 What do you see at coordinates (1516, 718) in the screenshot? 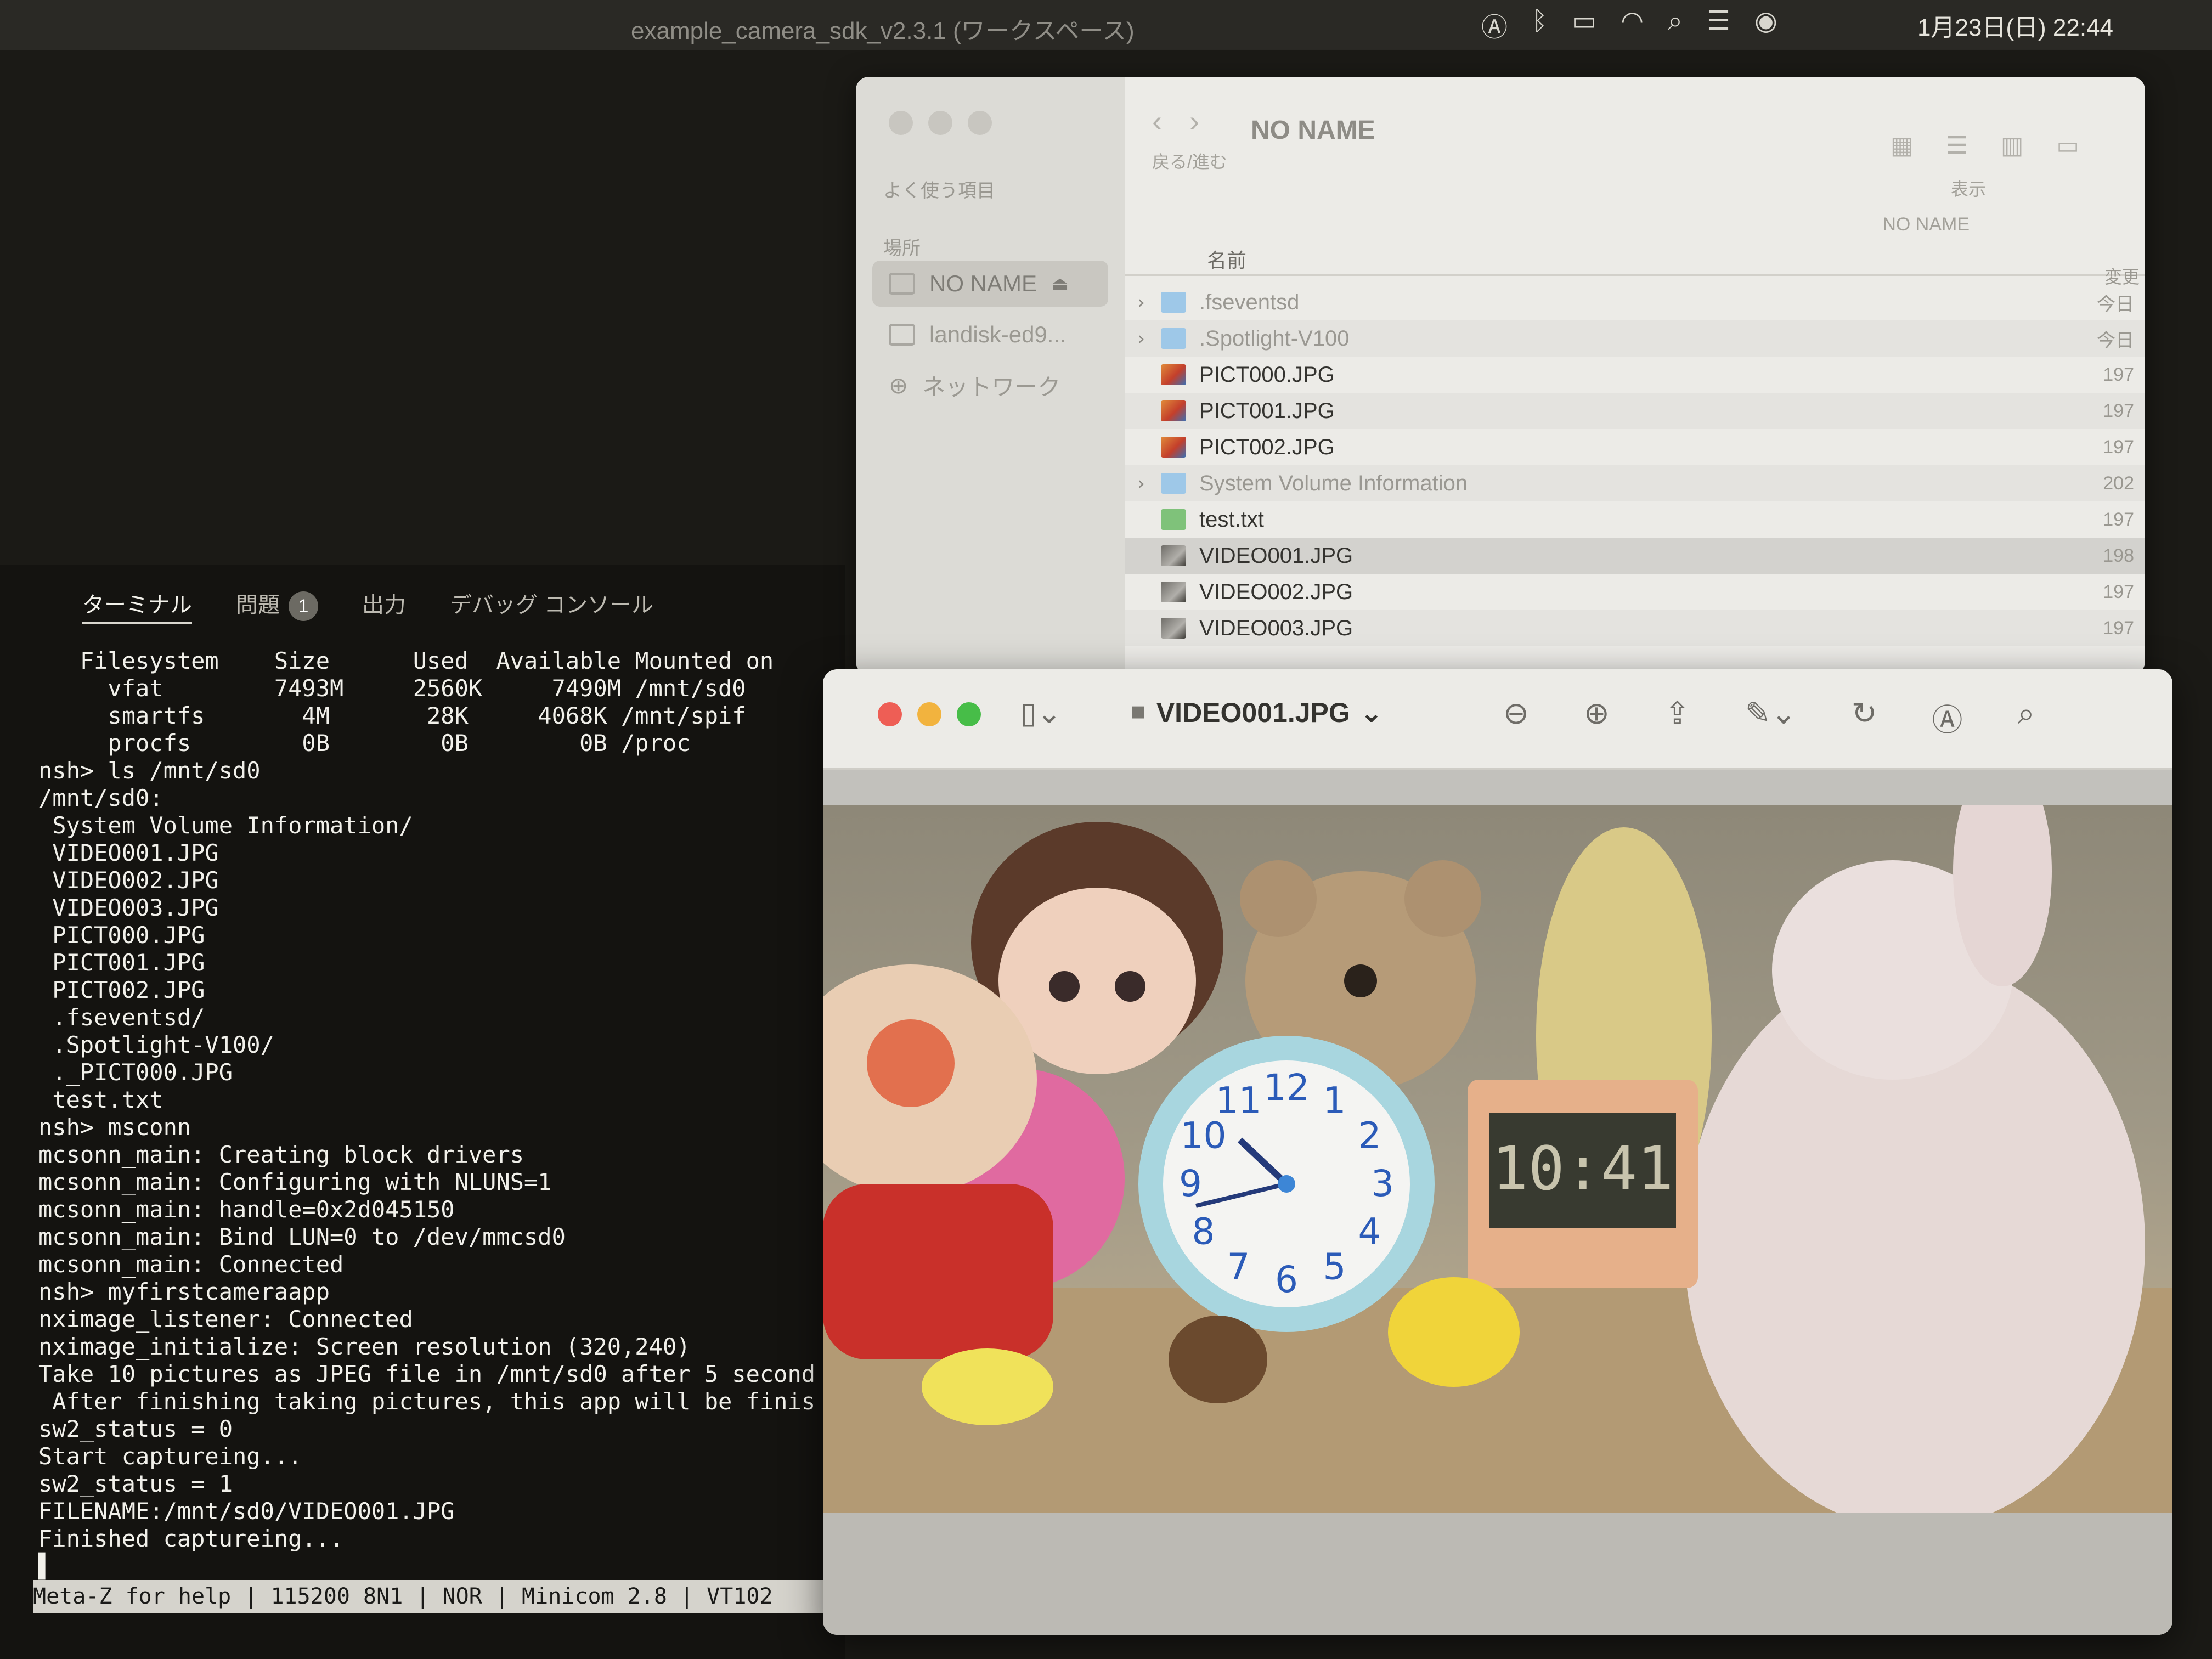
I see `zoom-out-icon: ⊖` at bounding box center [1516, 718].